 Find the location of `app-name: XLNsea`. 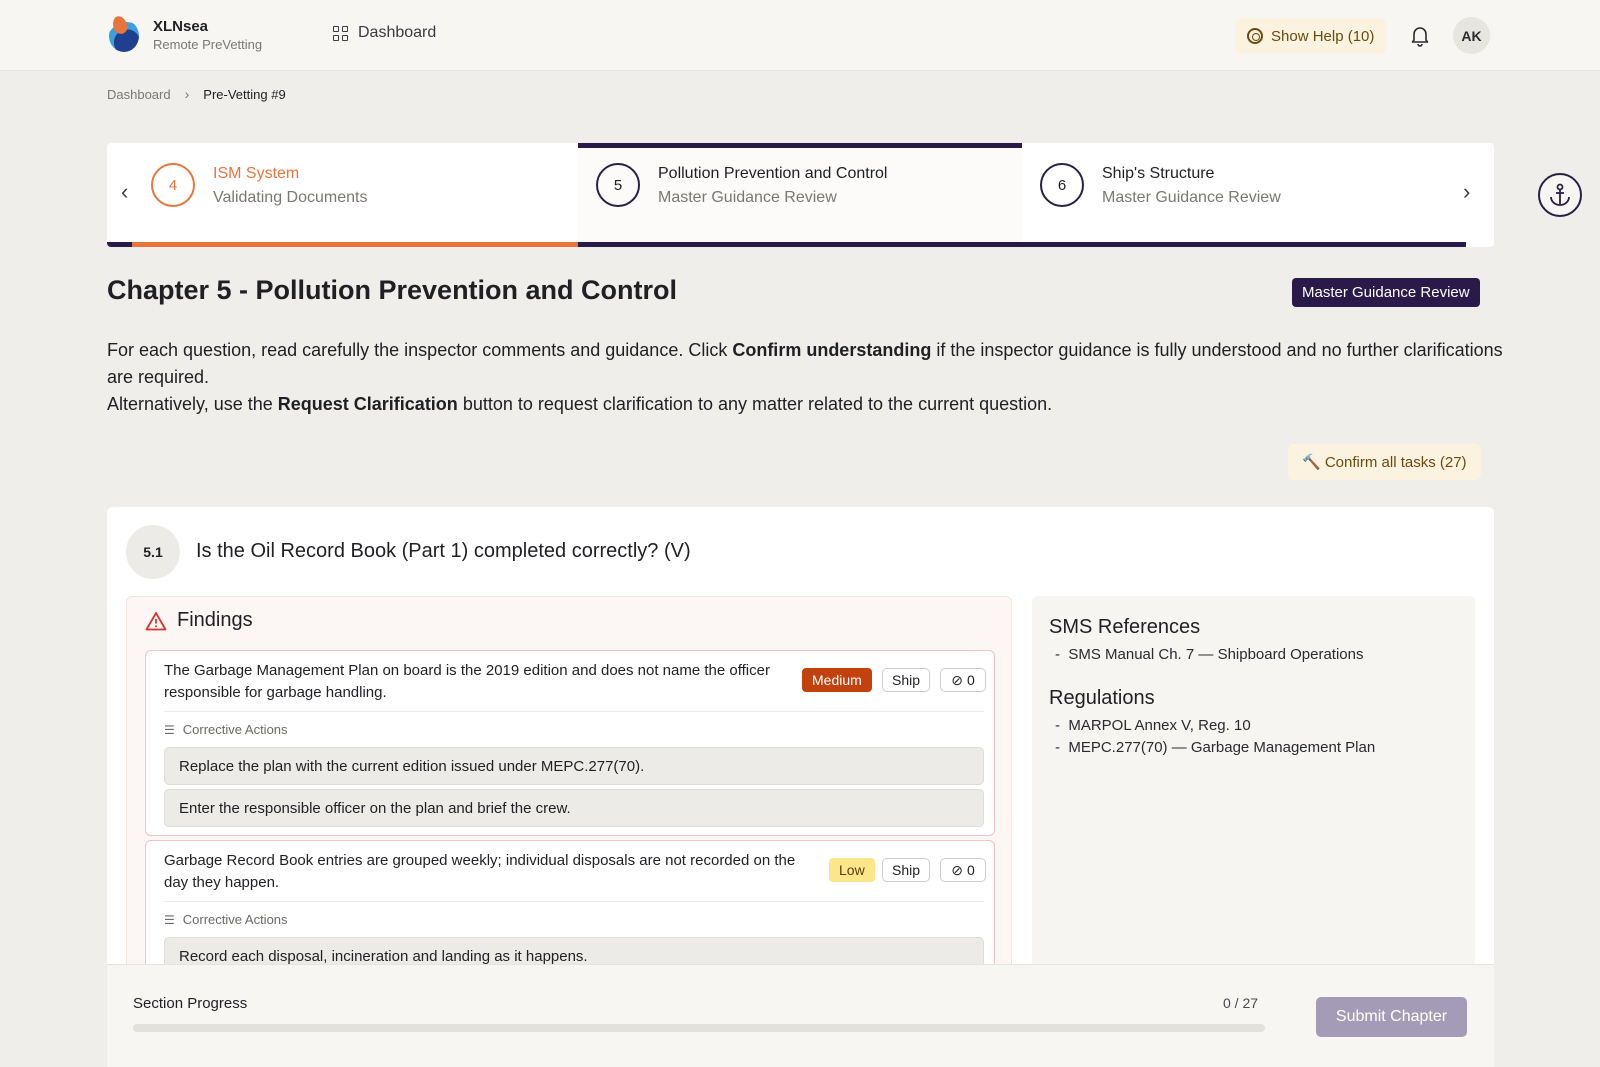

app-name: XLNsea is located at coordinates (181, 26).